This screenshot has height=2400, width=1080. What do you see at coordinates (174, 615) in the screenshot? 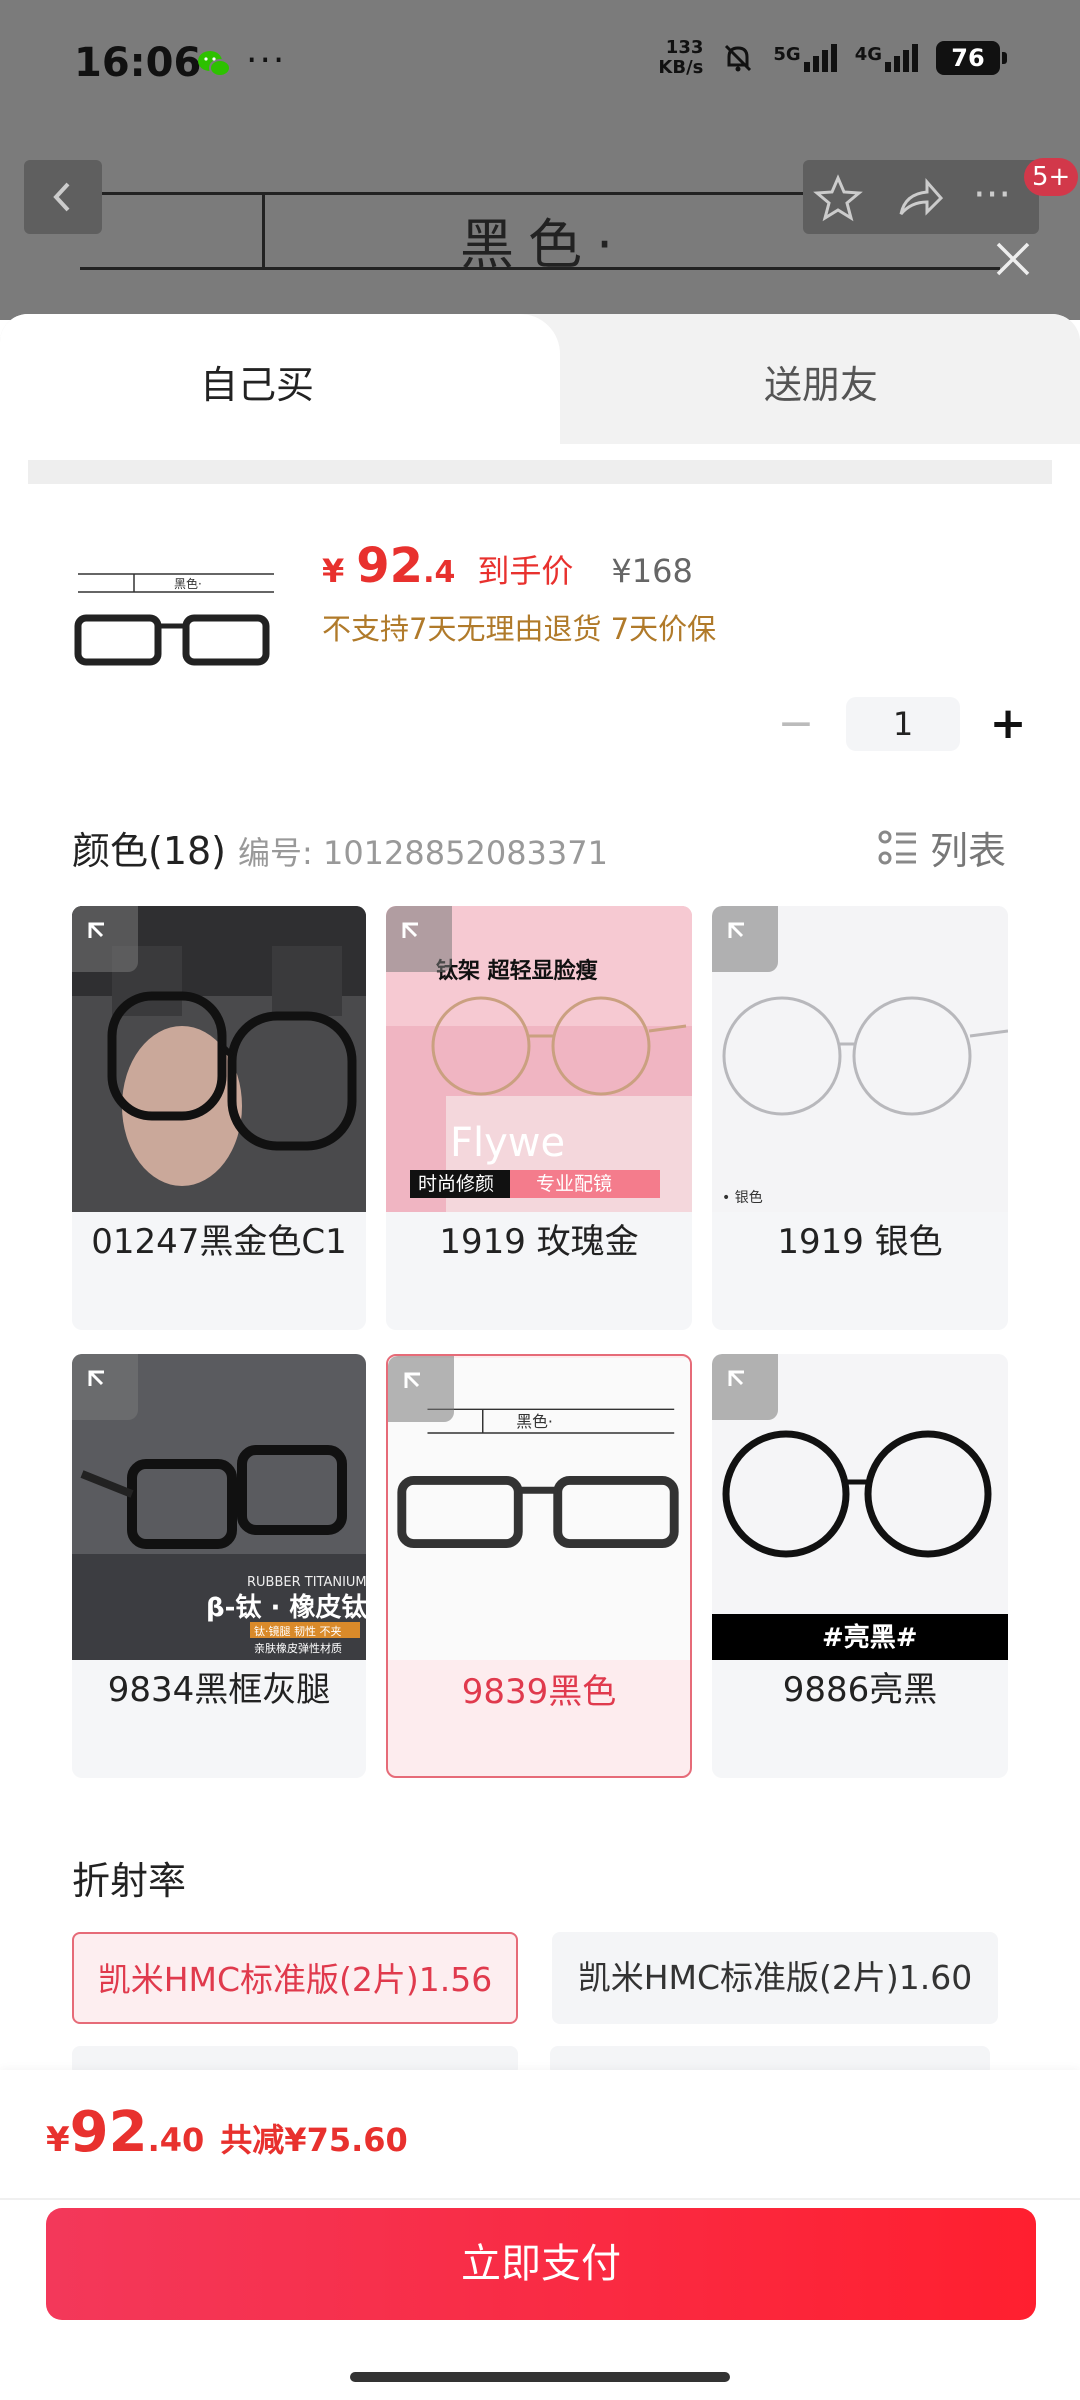
I see `product-thumbnail: 黑色·` at bounding box center [174, 615].